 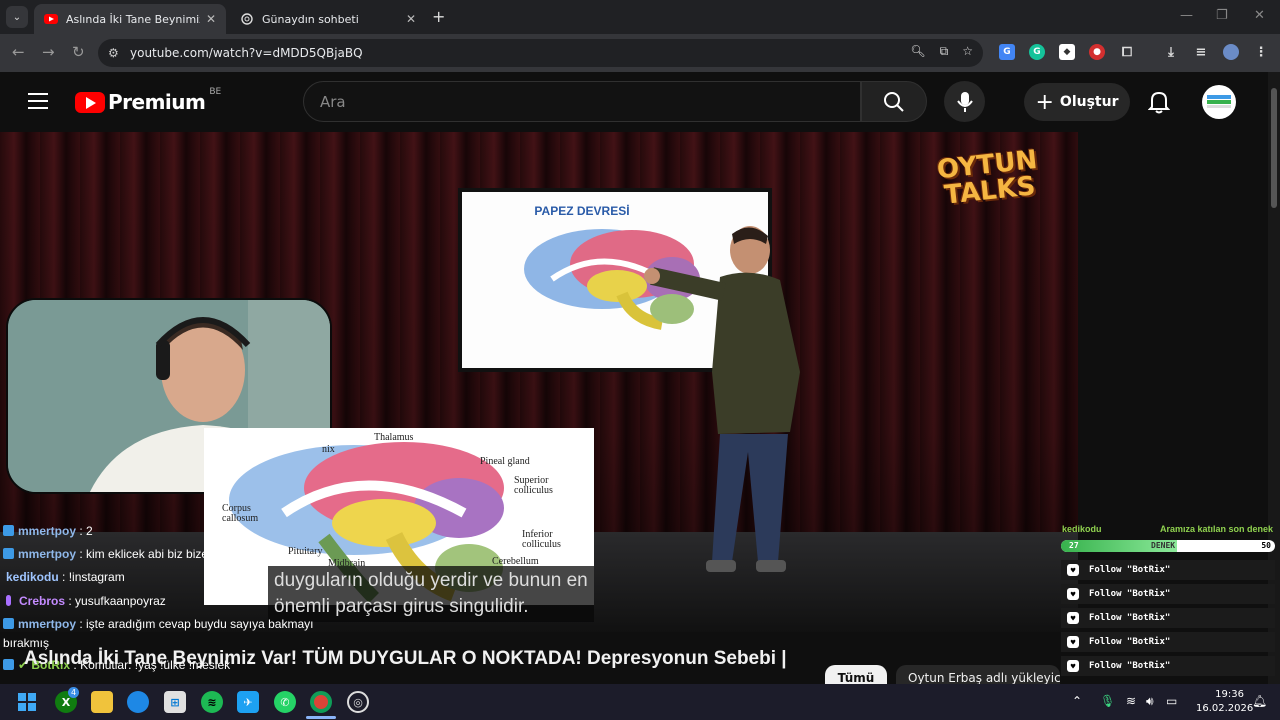 I want to click on overlay-last-joined-label: Aramıza katılan son denek, so click(x=1217, y=529).